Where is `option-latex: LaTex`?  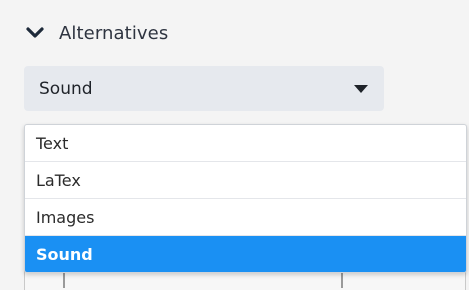
option-latex: LaTex is located at coordinates (245, 180).